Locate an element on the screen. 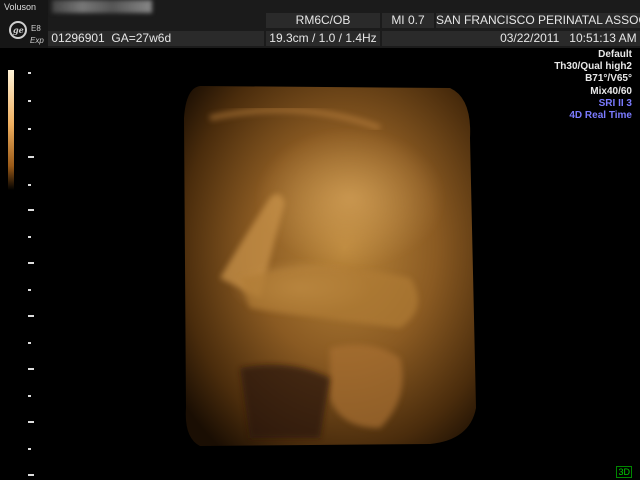 Image resolution: width=640 pixels, height=480 pixels. preset-label: Default is located at coordinates (615, 54).